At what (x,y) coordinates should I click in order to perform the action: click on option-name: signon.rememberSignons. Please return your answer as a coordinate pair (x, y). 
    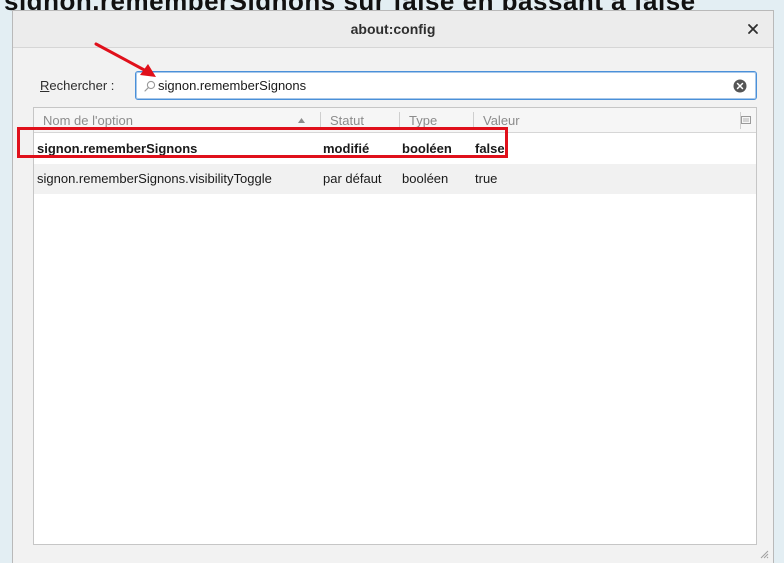
    Looking at the image, I should click on (117, 148).